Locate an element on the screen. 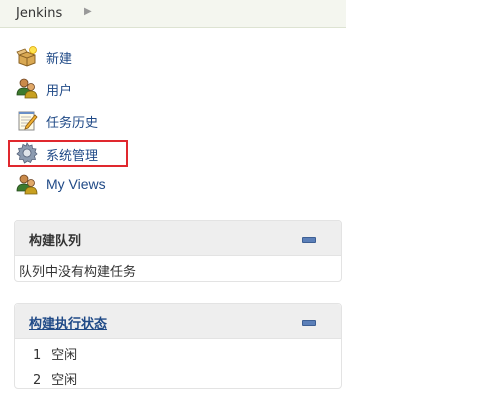 The image size is (501, 407). task-label: My Views is located at coordinates (76, 184).